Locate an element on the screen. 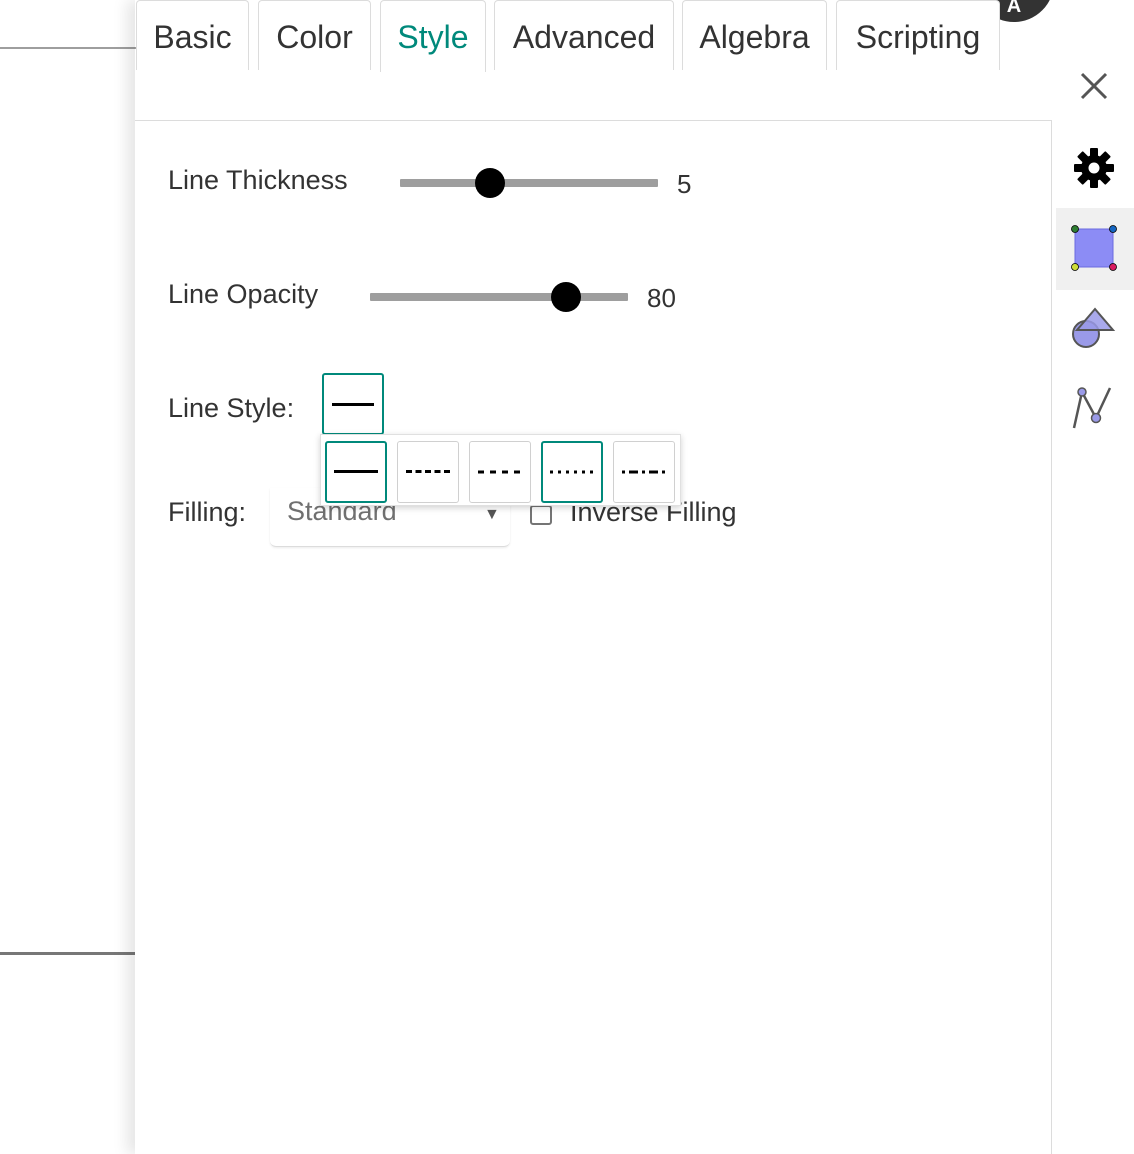 Image resolution: width=1134 pixels, height=1154 pixels. line-thickness-slider is located at coordinates (529, 183).